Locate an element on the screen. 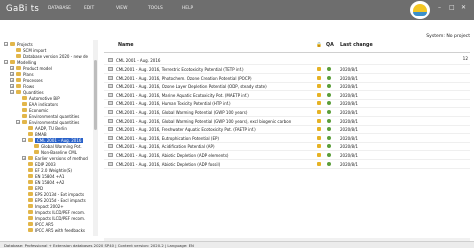  tree-item-label: Impacts ILCD/PEF recom. is located at coordinates (60, 212).